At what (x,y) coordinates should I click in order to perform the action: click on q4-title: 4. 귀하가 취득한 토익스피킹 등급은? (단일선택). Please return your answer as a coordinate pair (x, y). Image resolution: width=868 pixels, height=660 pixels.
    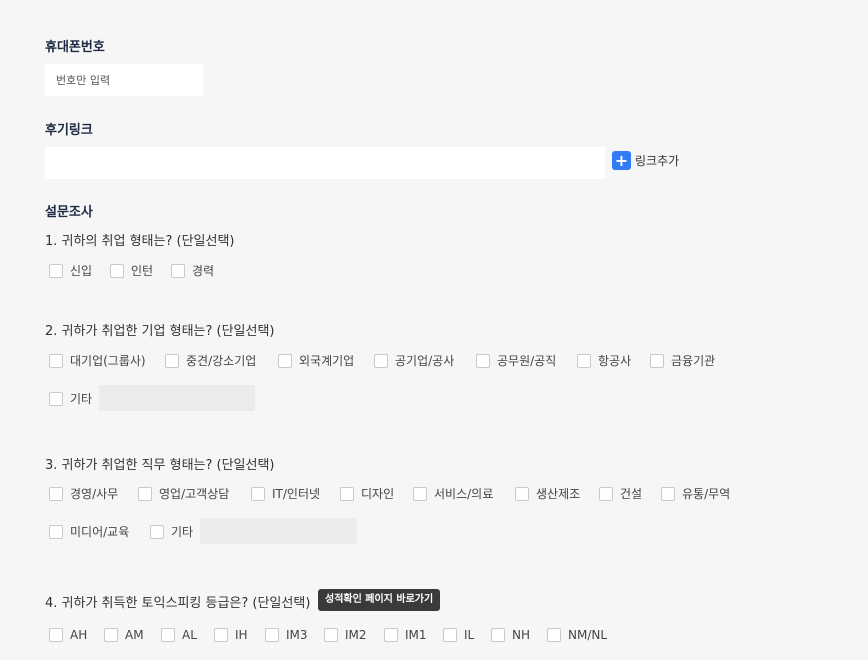
    Looking at the image, I should click on (178, 603).